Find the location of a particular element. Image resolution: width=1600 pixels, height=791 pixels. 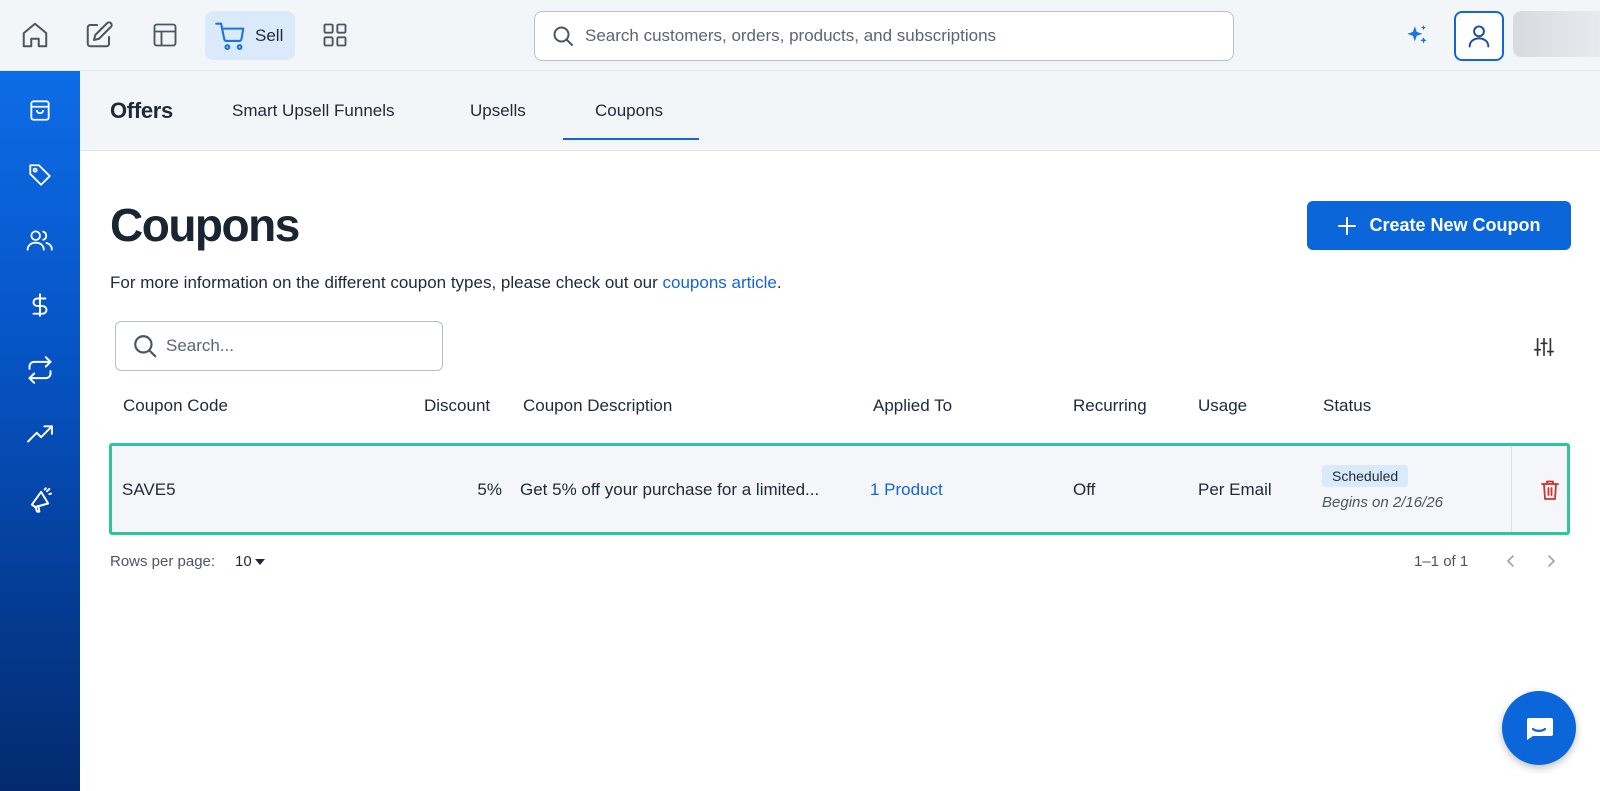

sidebar is located at coordinates (40, 431).